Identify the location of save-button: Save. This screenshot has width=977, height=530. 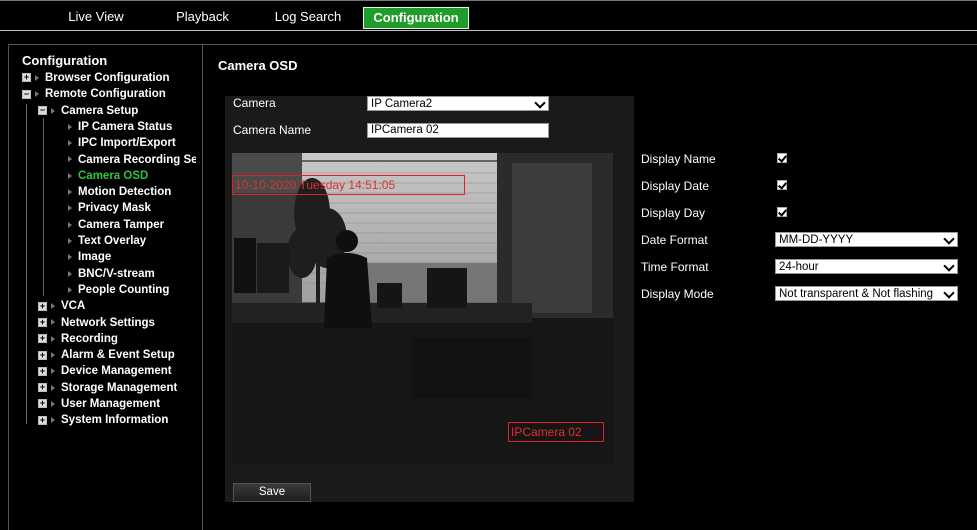
(272, 492).